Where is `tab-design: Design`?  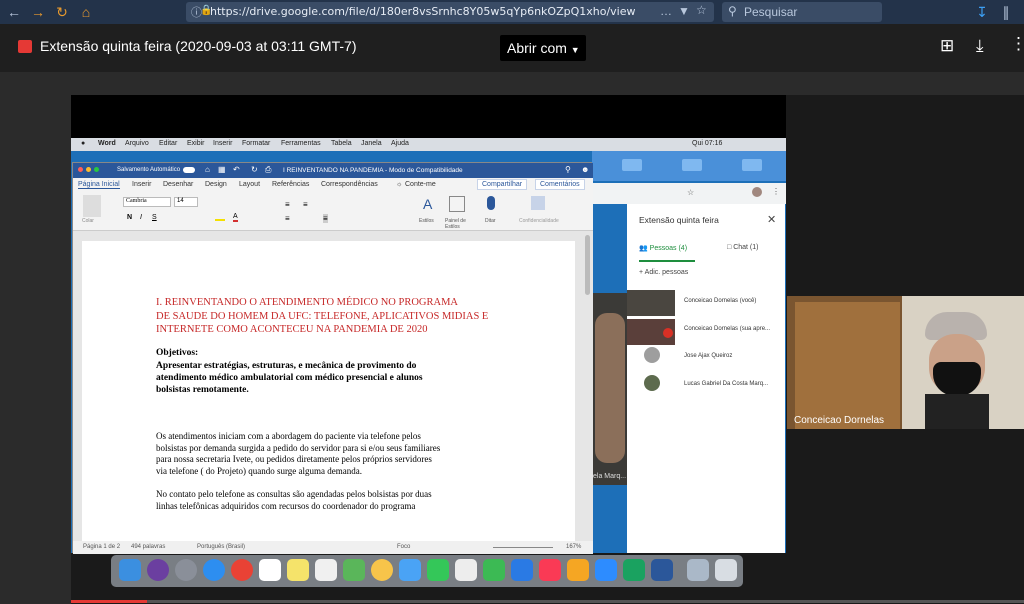
tab-design: Design is located at coordinates (216, 184).